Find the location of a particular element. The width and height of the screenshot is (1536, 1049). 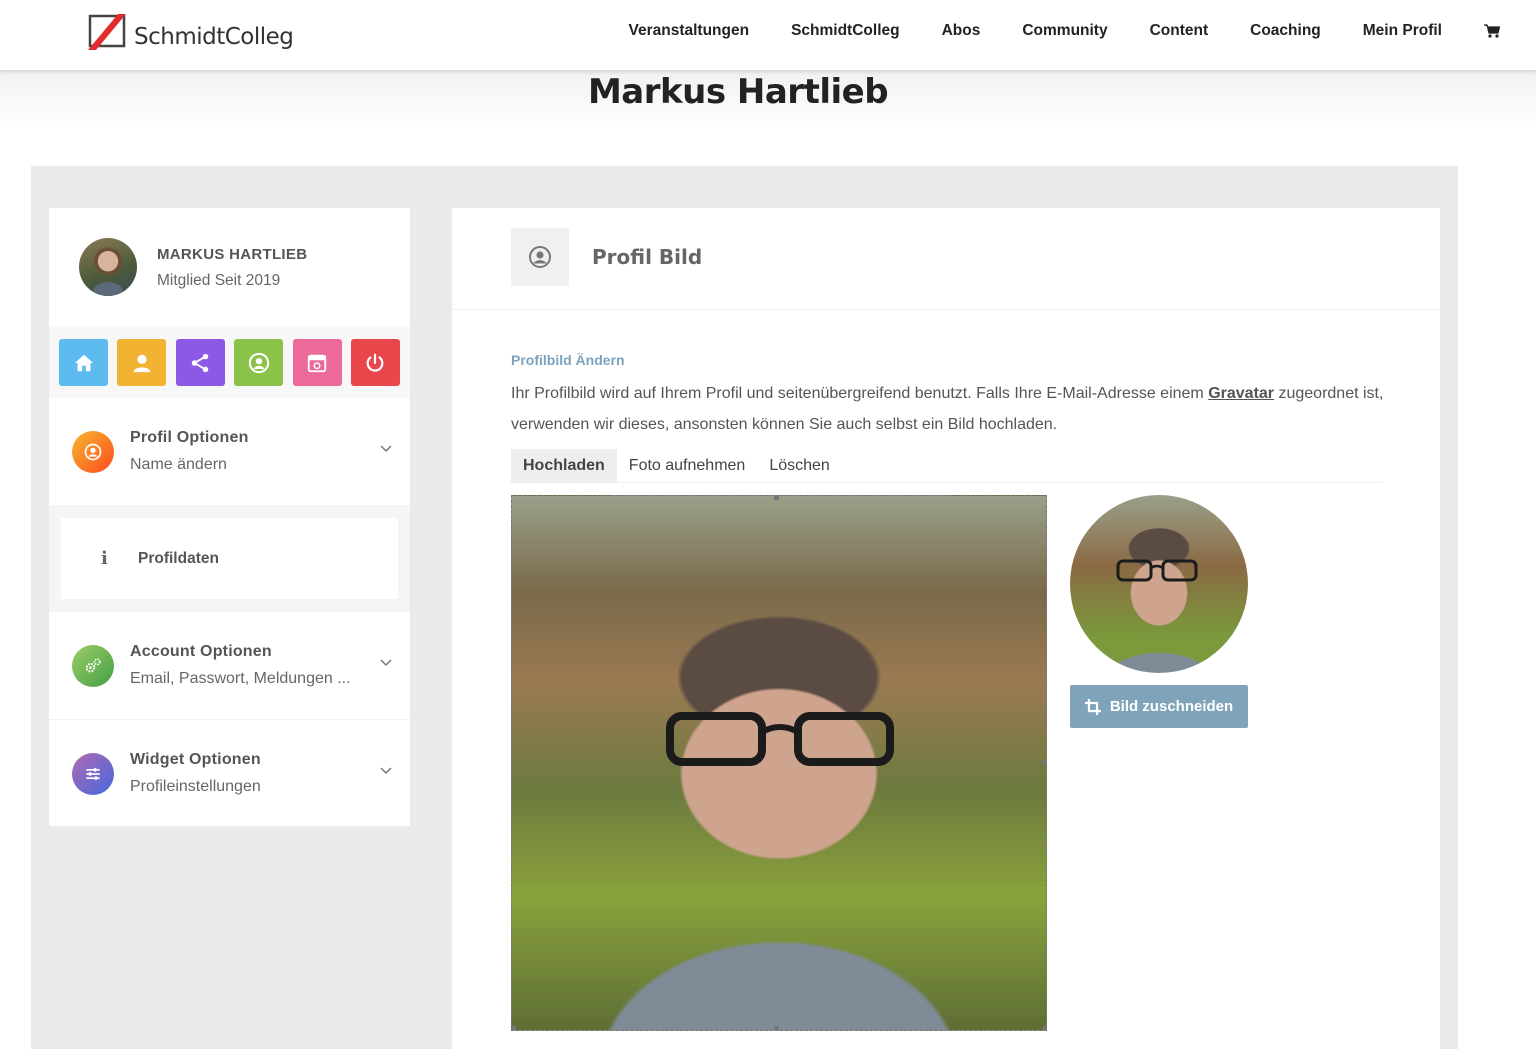

logo: SchmidtColleg is located at coordinates (189, 32).